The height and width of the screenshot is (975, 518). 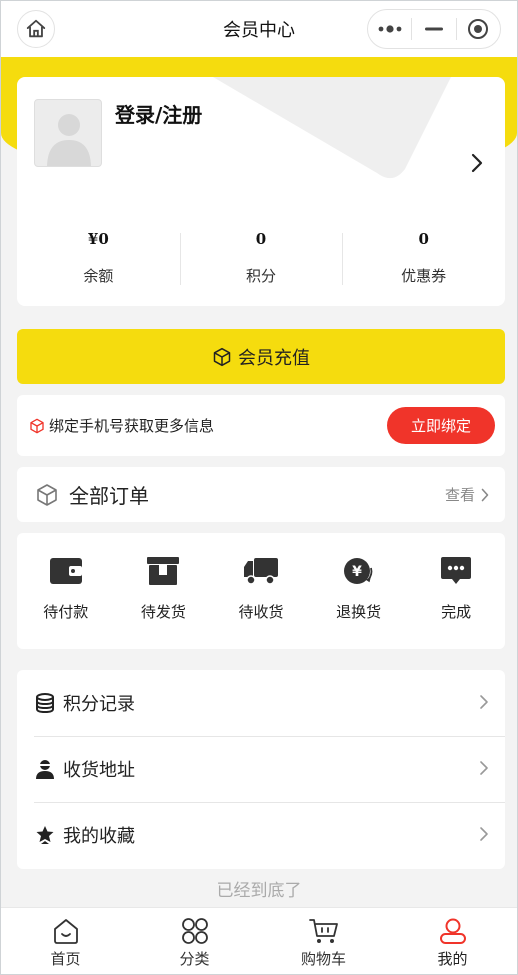 What do you see at coordinates (45, 835) in the screenshot?
I see `star-badge-icon` at bounding box center [45, 835].